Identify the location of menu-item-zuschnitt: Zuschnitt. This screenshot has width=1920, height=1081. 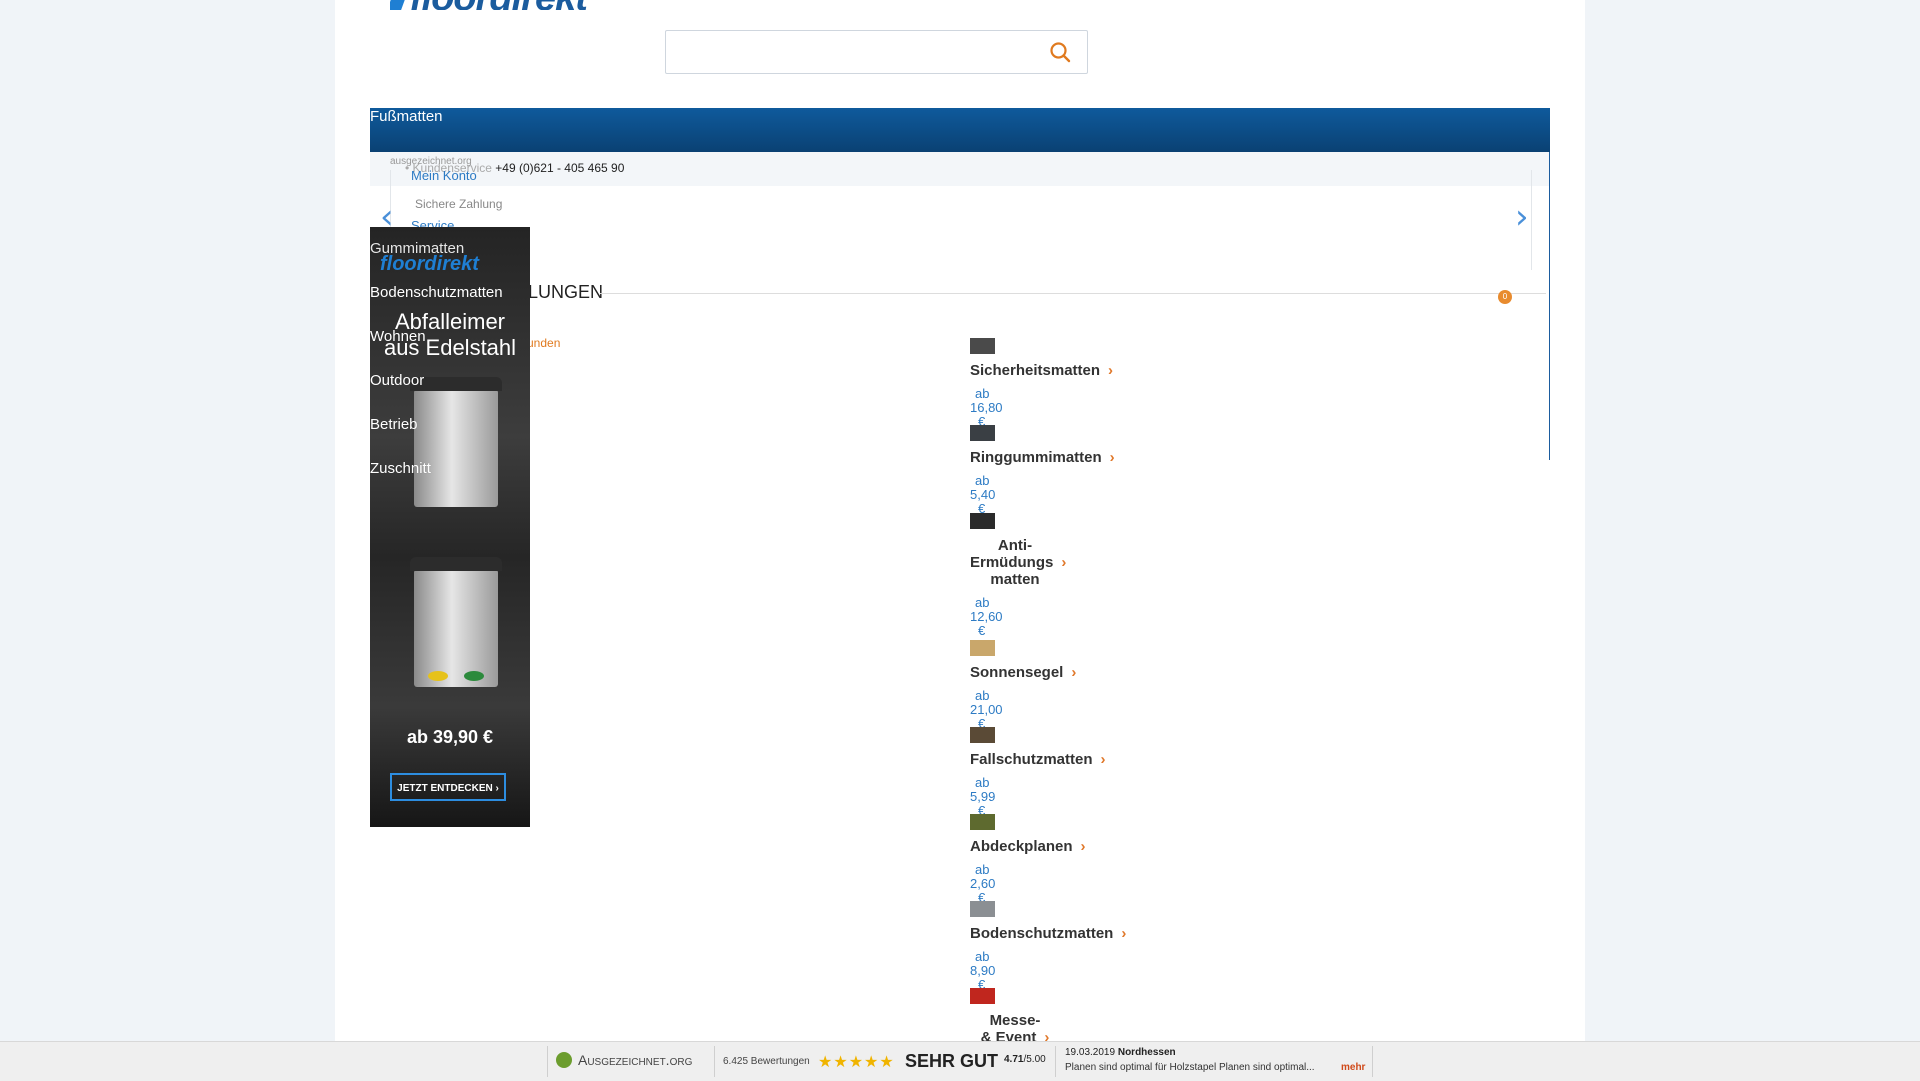
(400, 468).